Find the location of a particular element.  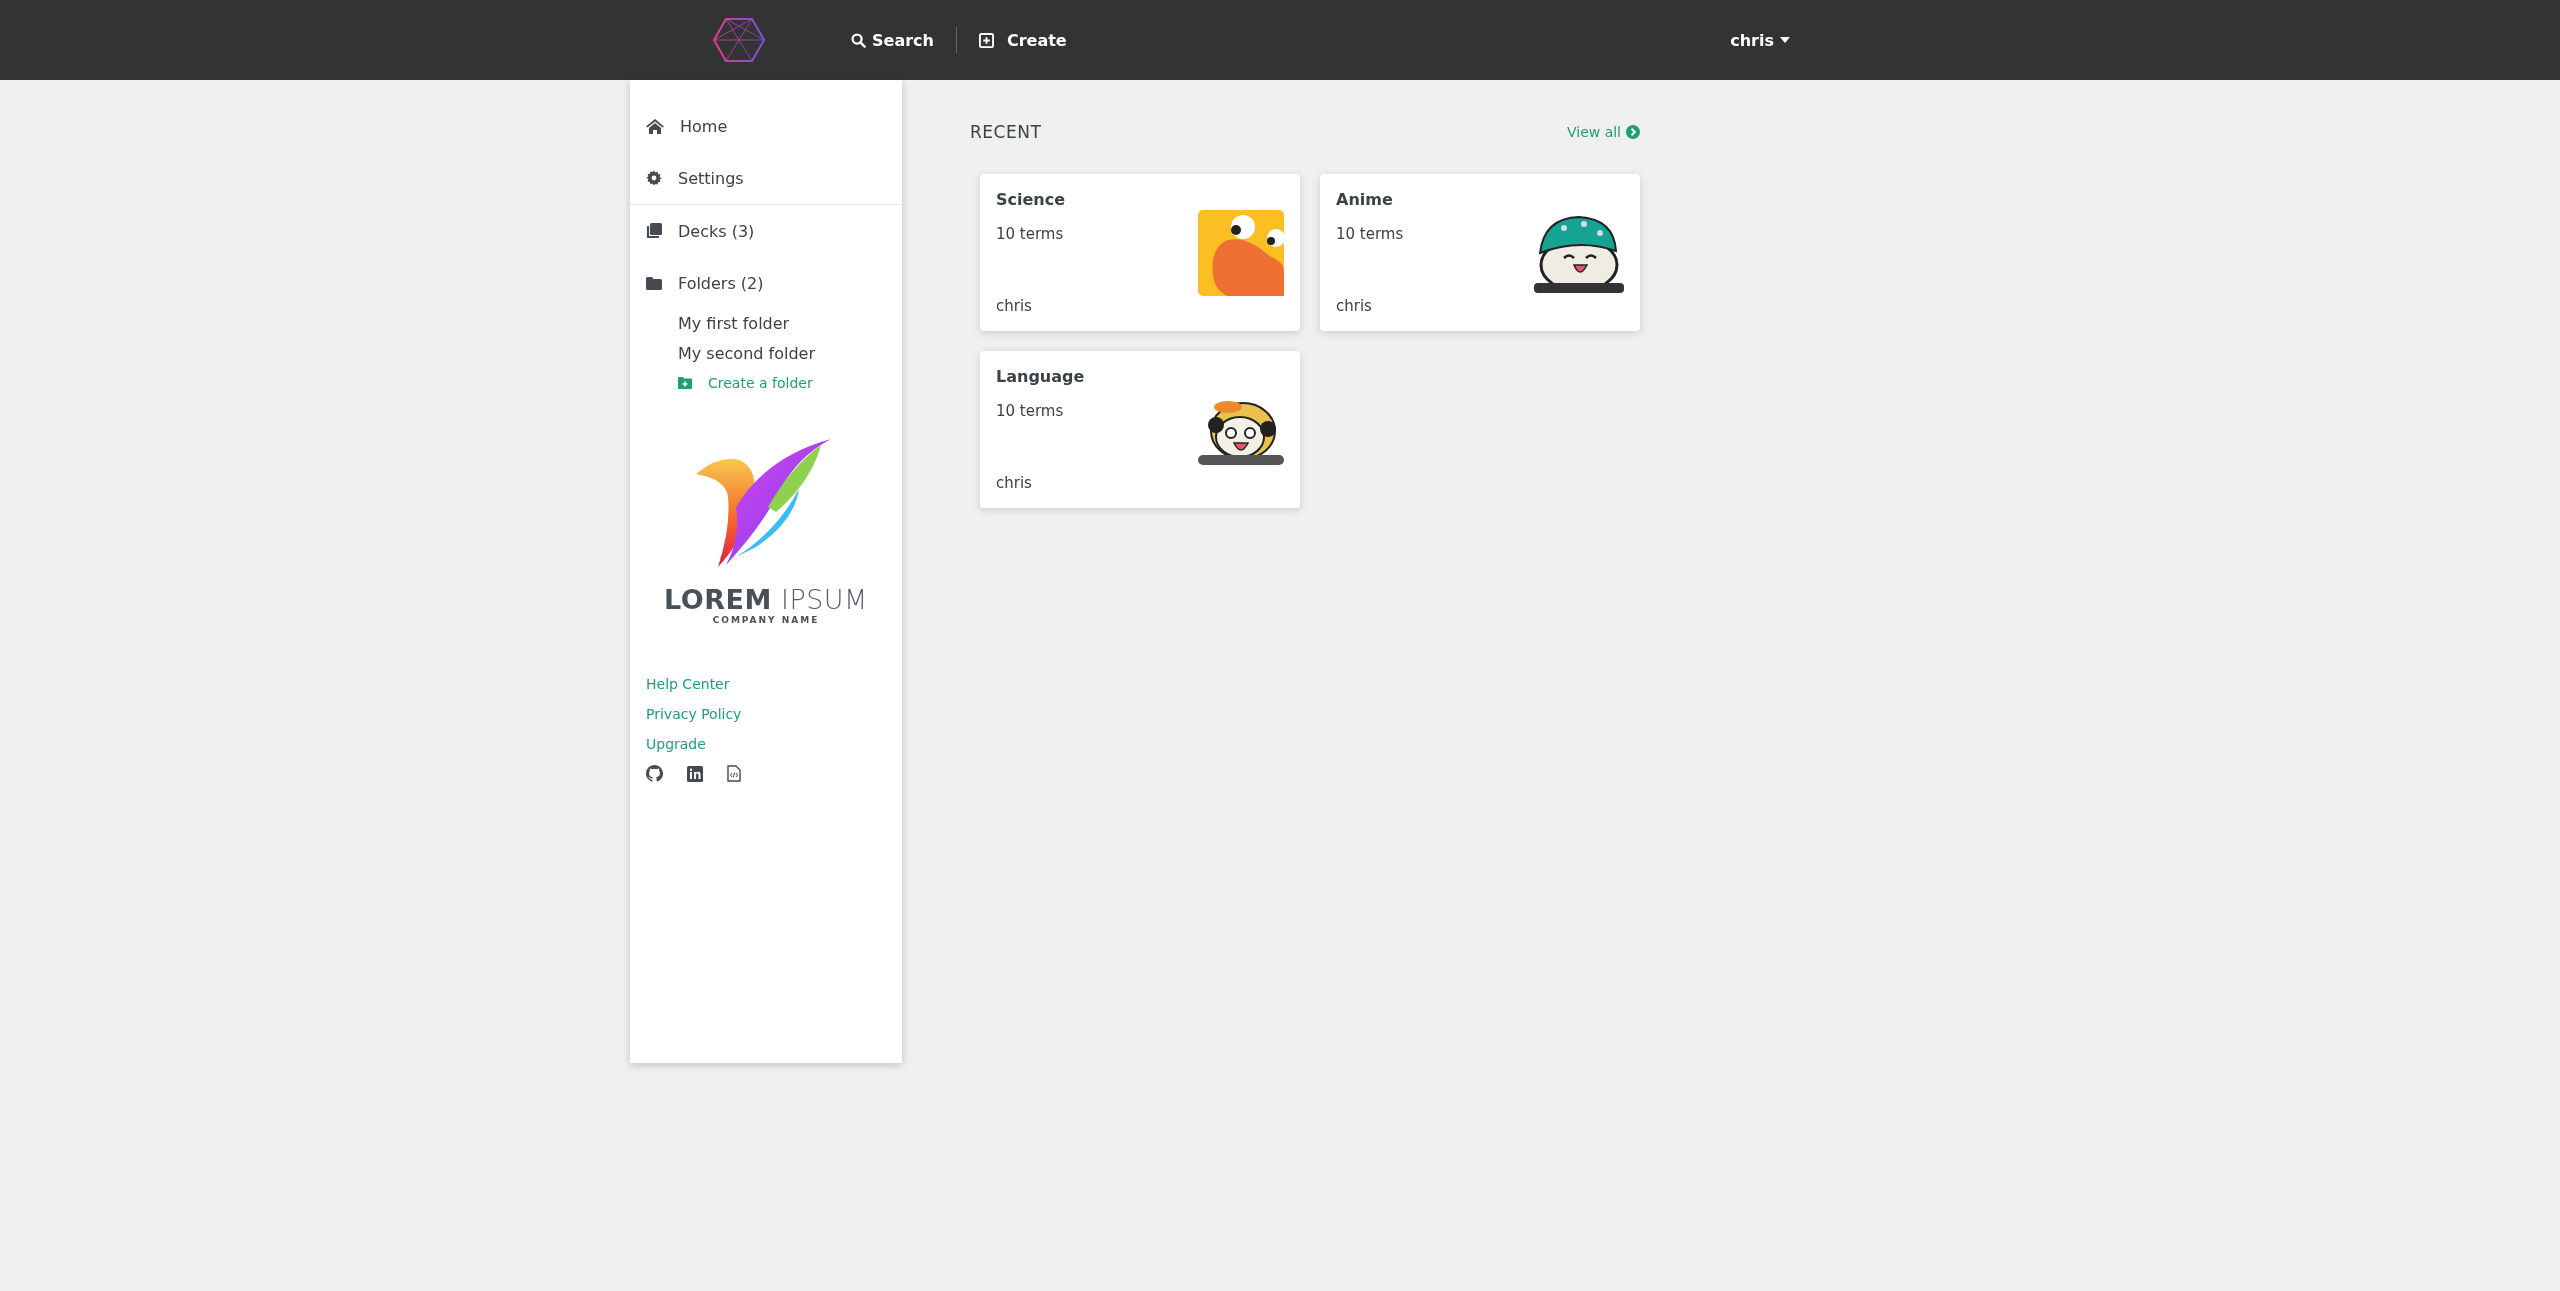

linkedin-icon is located at coordinates (695, 773).